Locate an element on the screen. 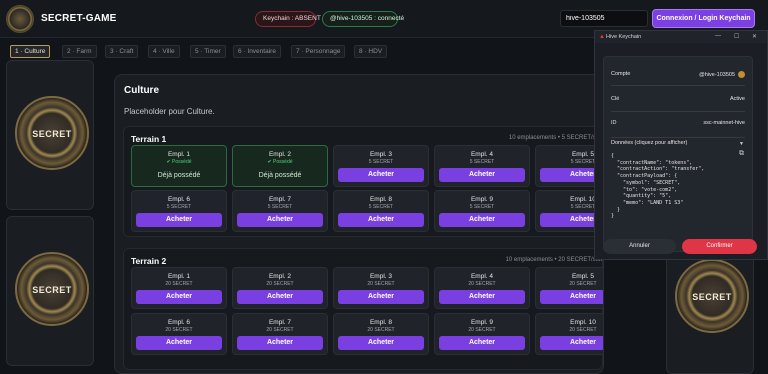 This screenshot has width=768, height=374. land-slot: Empl. 2 20 SECRET Acheter is located at coordinates (280, 288).